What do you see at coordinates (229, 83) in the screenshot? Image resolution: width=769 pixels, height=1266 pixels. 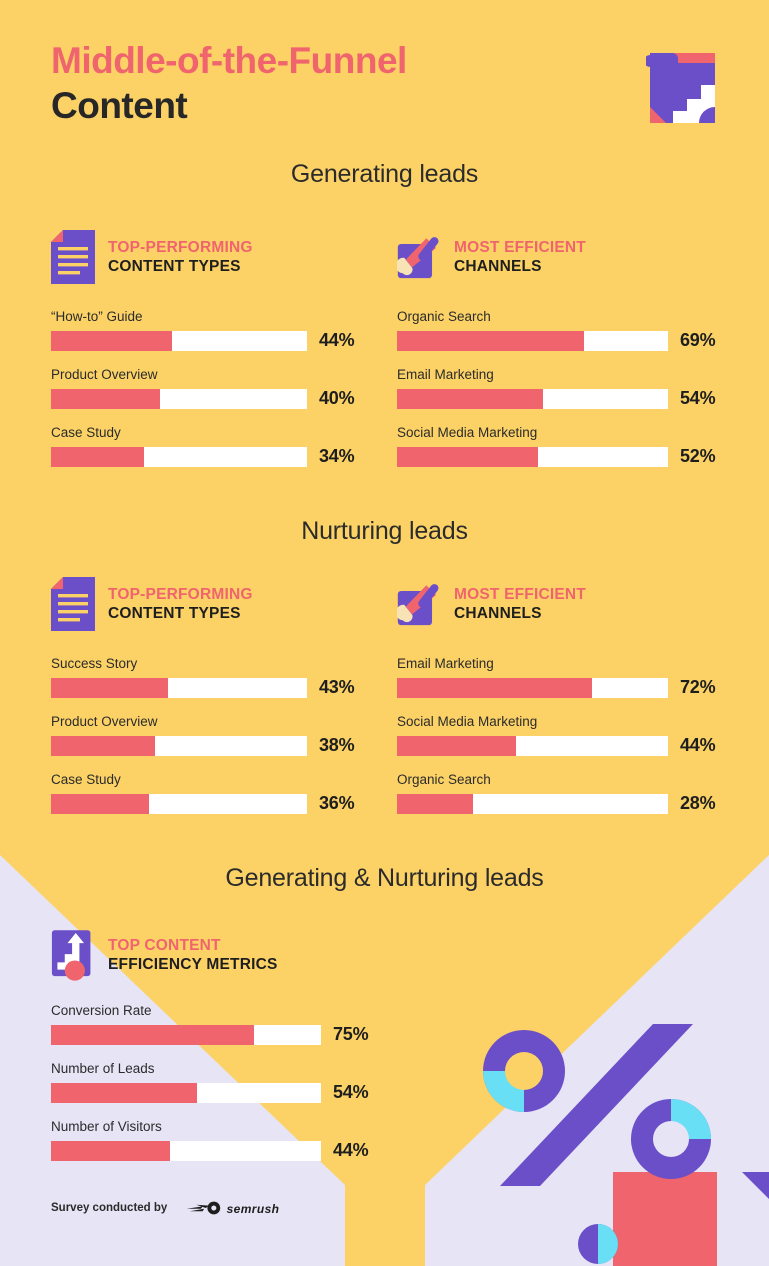 I see `page-header: Middle-of-the-Funnel Content` at bounding box center [229, 83].